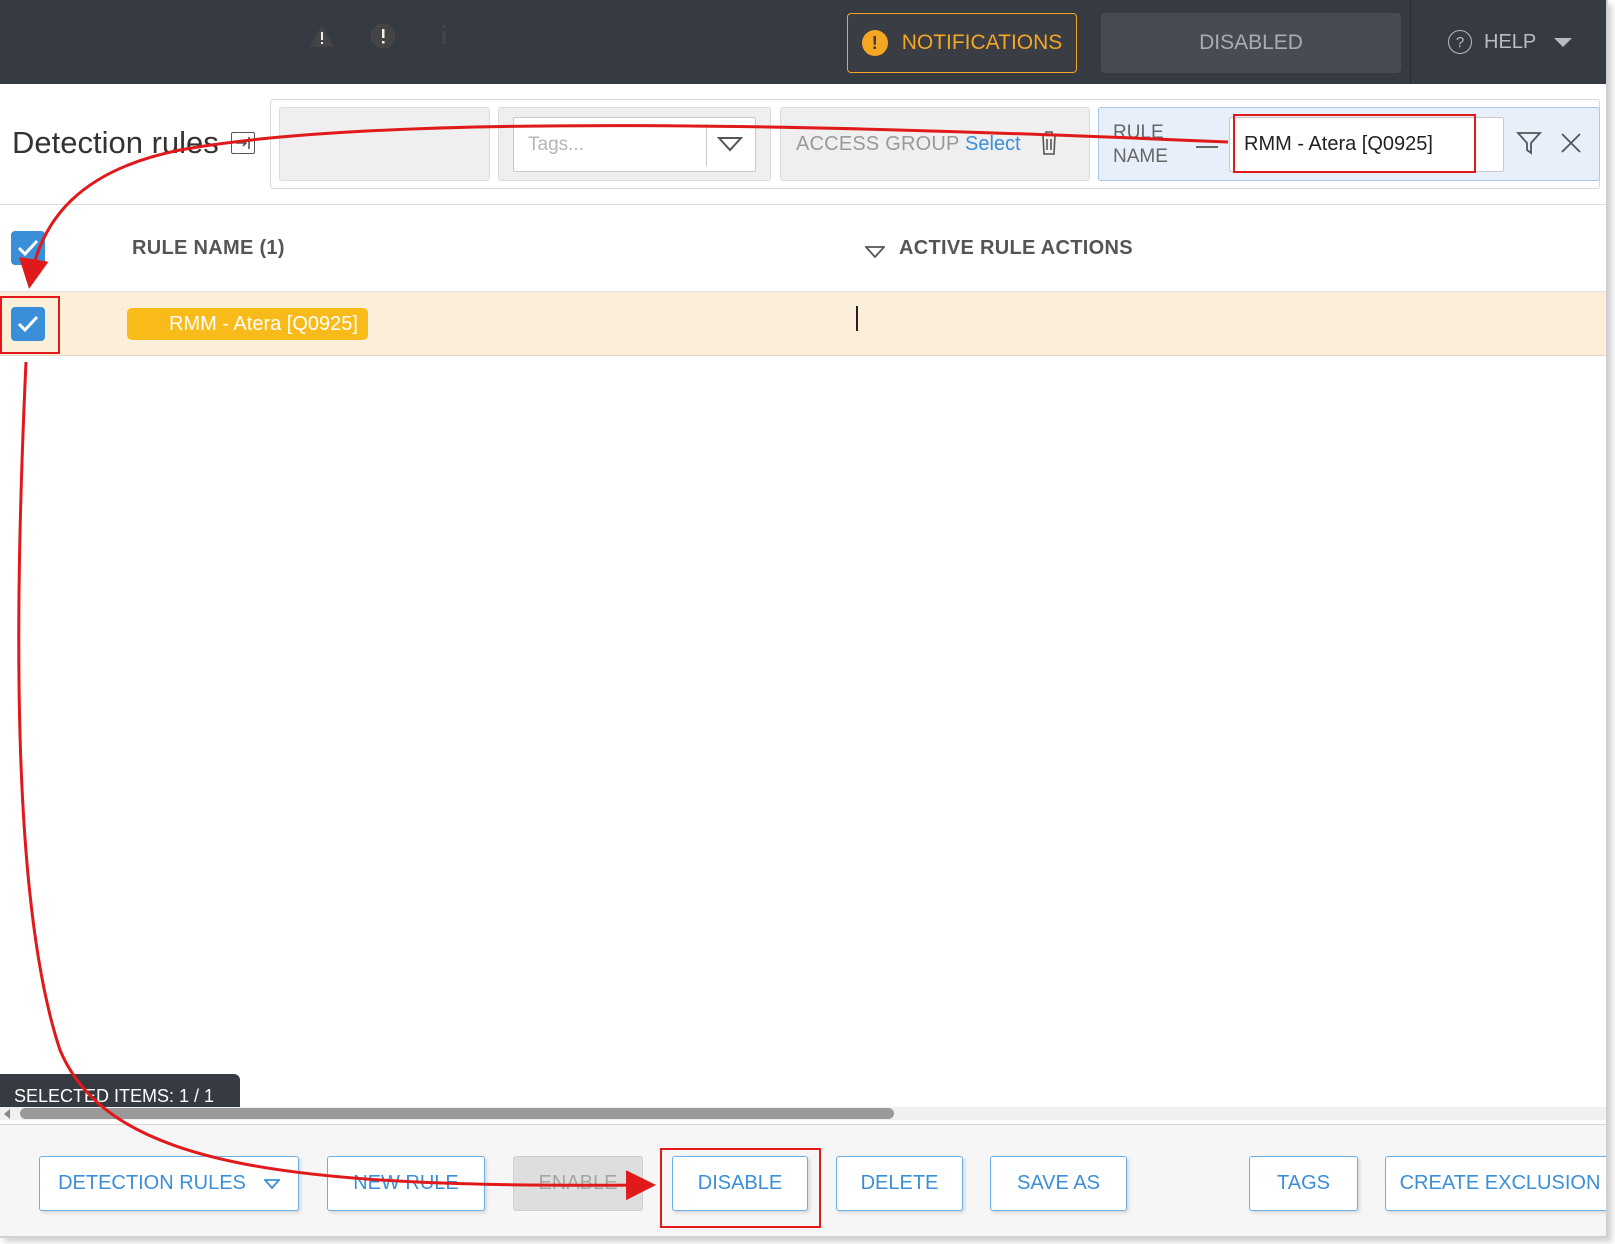 This screenshot has height=1244, width=1615. What do you see at coordinates (878, 144) in the screenshot?
I see `access-group-label: ACCESS GROUP` at bounding box center [878, 144].